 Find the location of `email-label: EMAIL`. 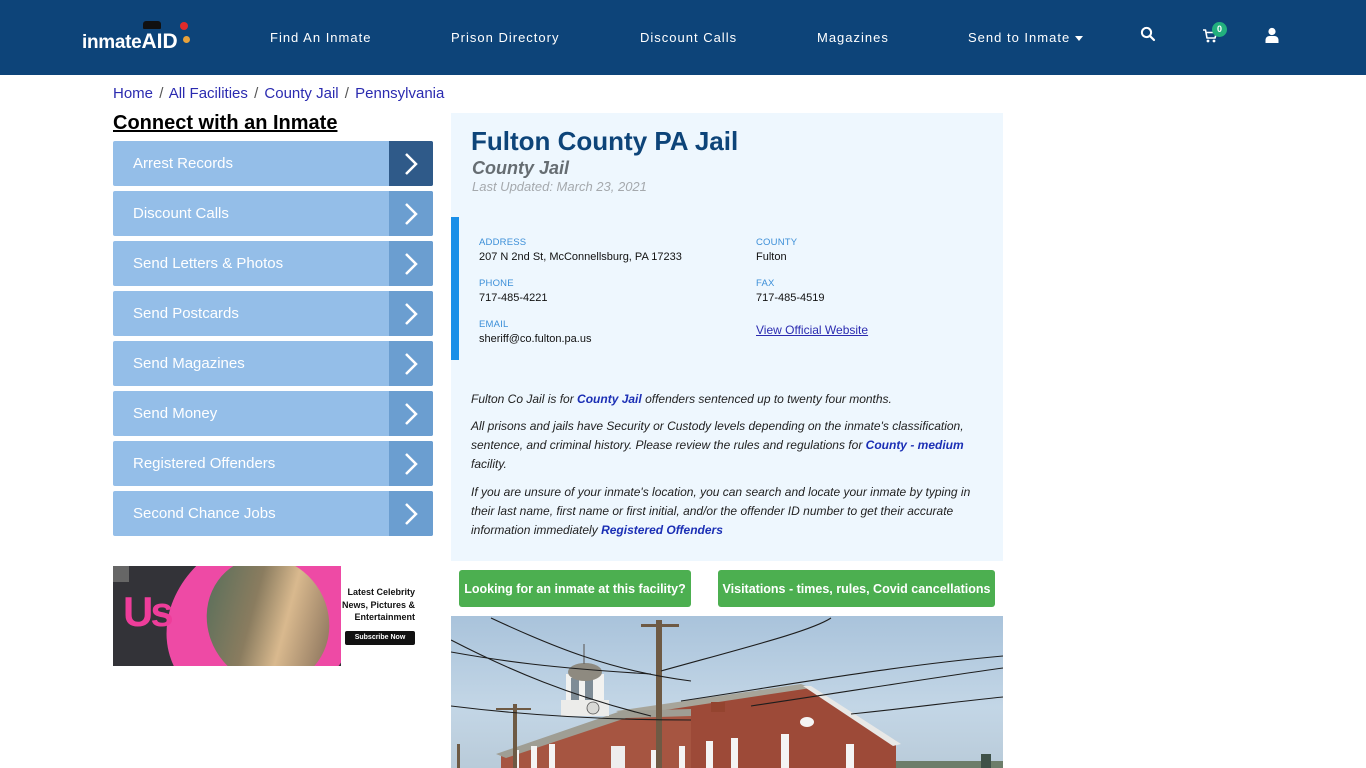

email-label: EMAIL is located at coordinates (494, 324).